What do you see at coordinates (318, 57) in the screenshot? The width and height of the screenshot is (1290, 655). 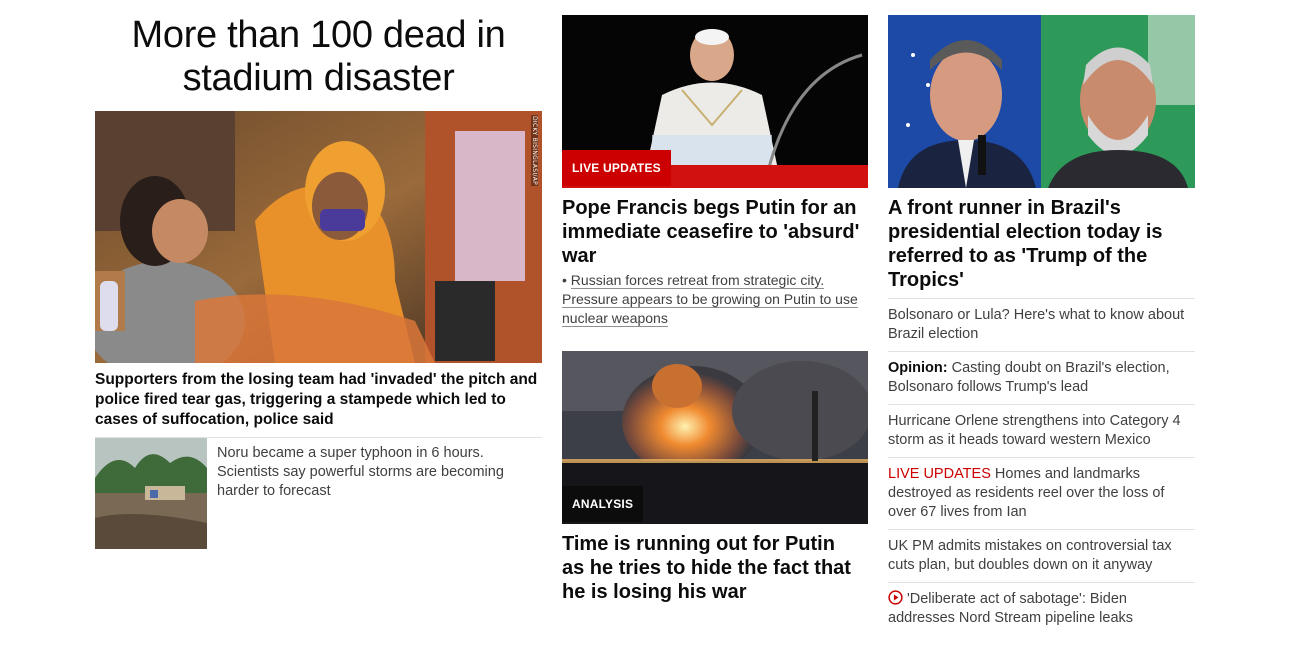 I see `lead-headline: More than 100 dead in stadium disaster` at bounding box center [318, 57].